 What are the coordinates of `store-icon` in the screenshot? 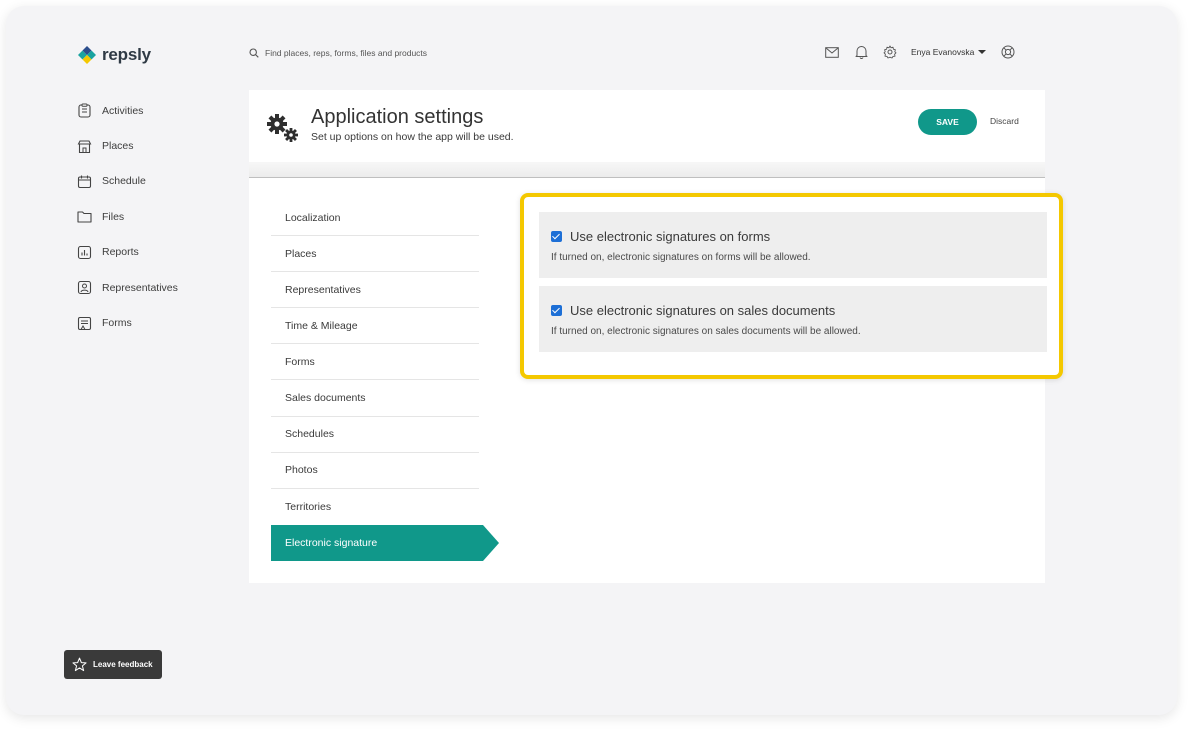 It's located at (84, 146).